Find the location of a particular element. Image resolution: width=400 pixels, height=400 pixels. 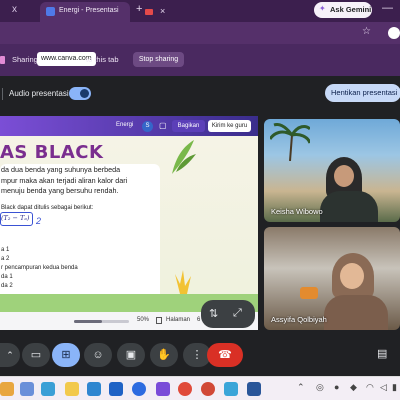

swap-icon: ⇅ is located at coordinates (213, 313).